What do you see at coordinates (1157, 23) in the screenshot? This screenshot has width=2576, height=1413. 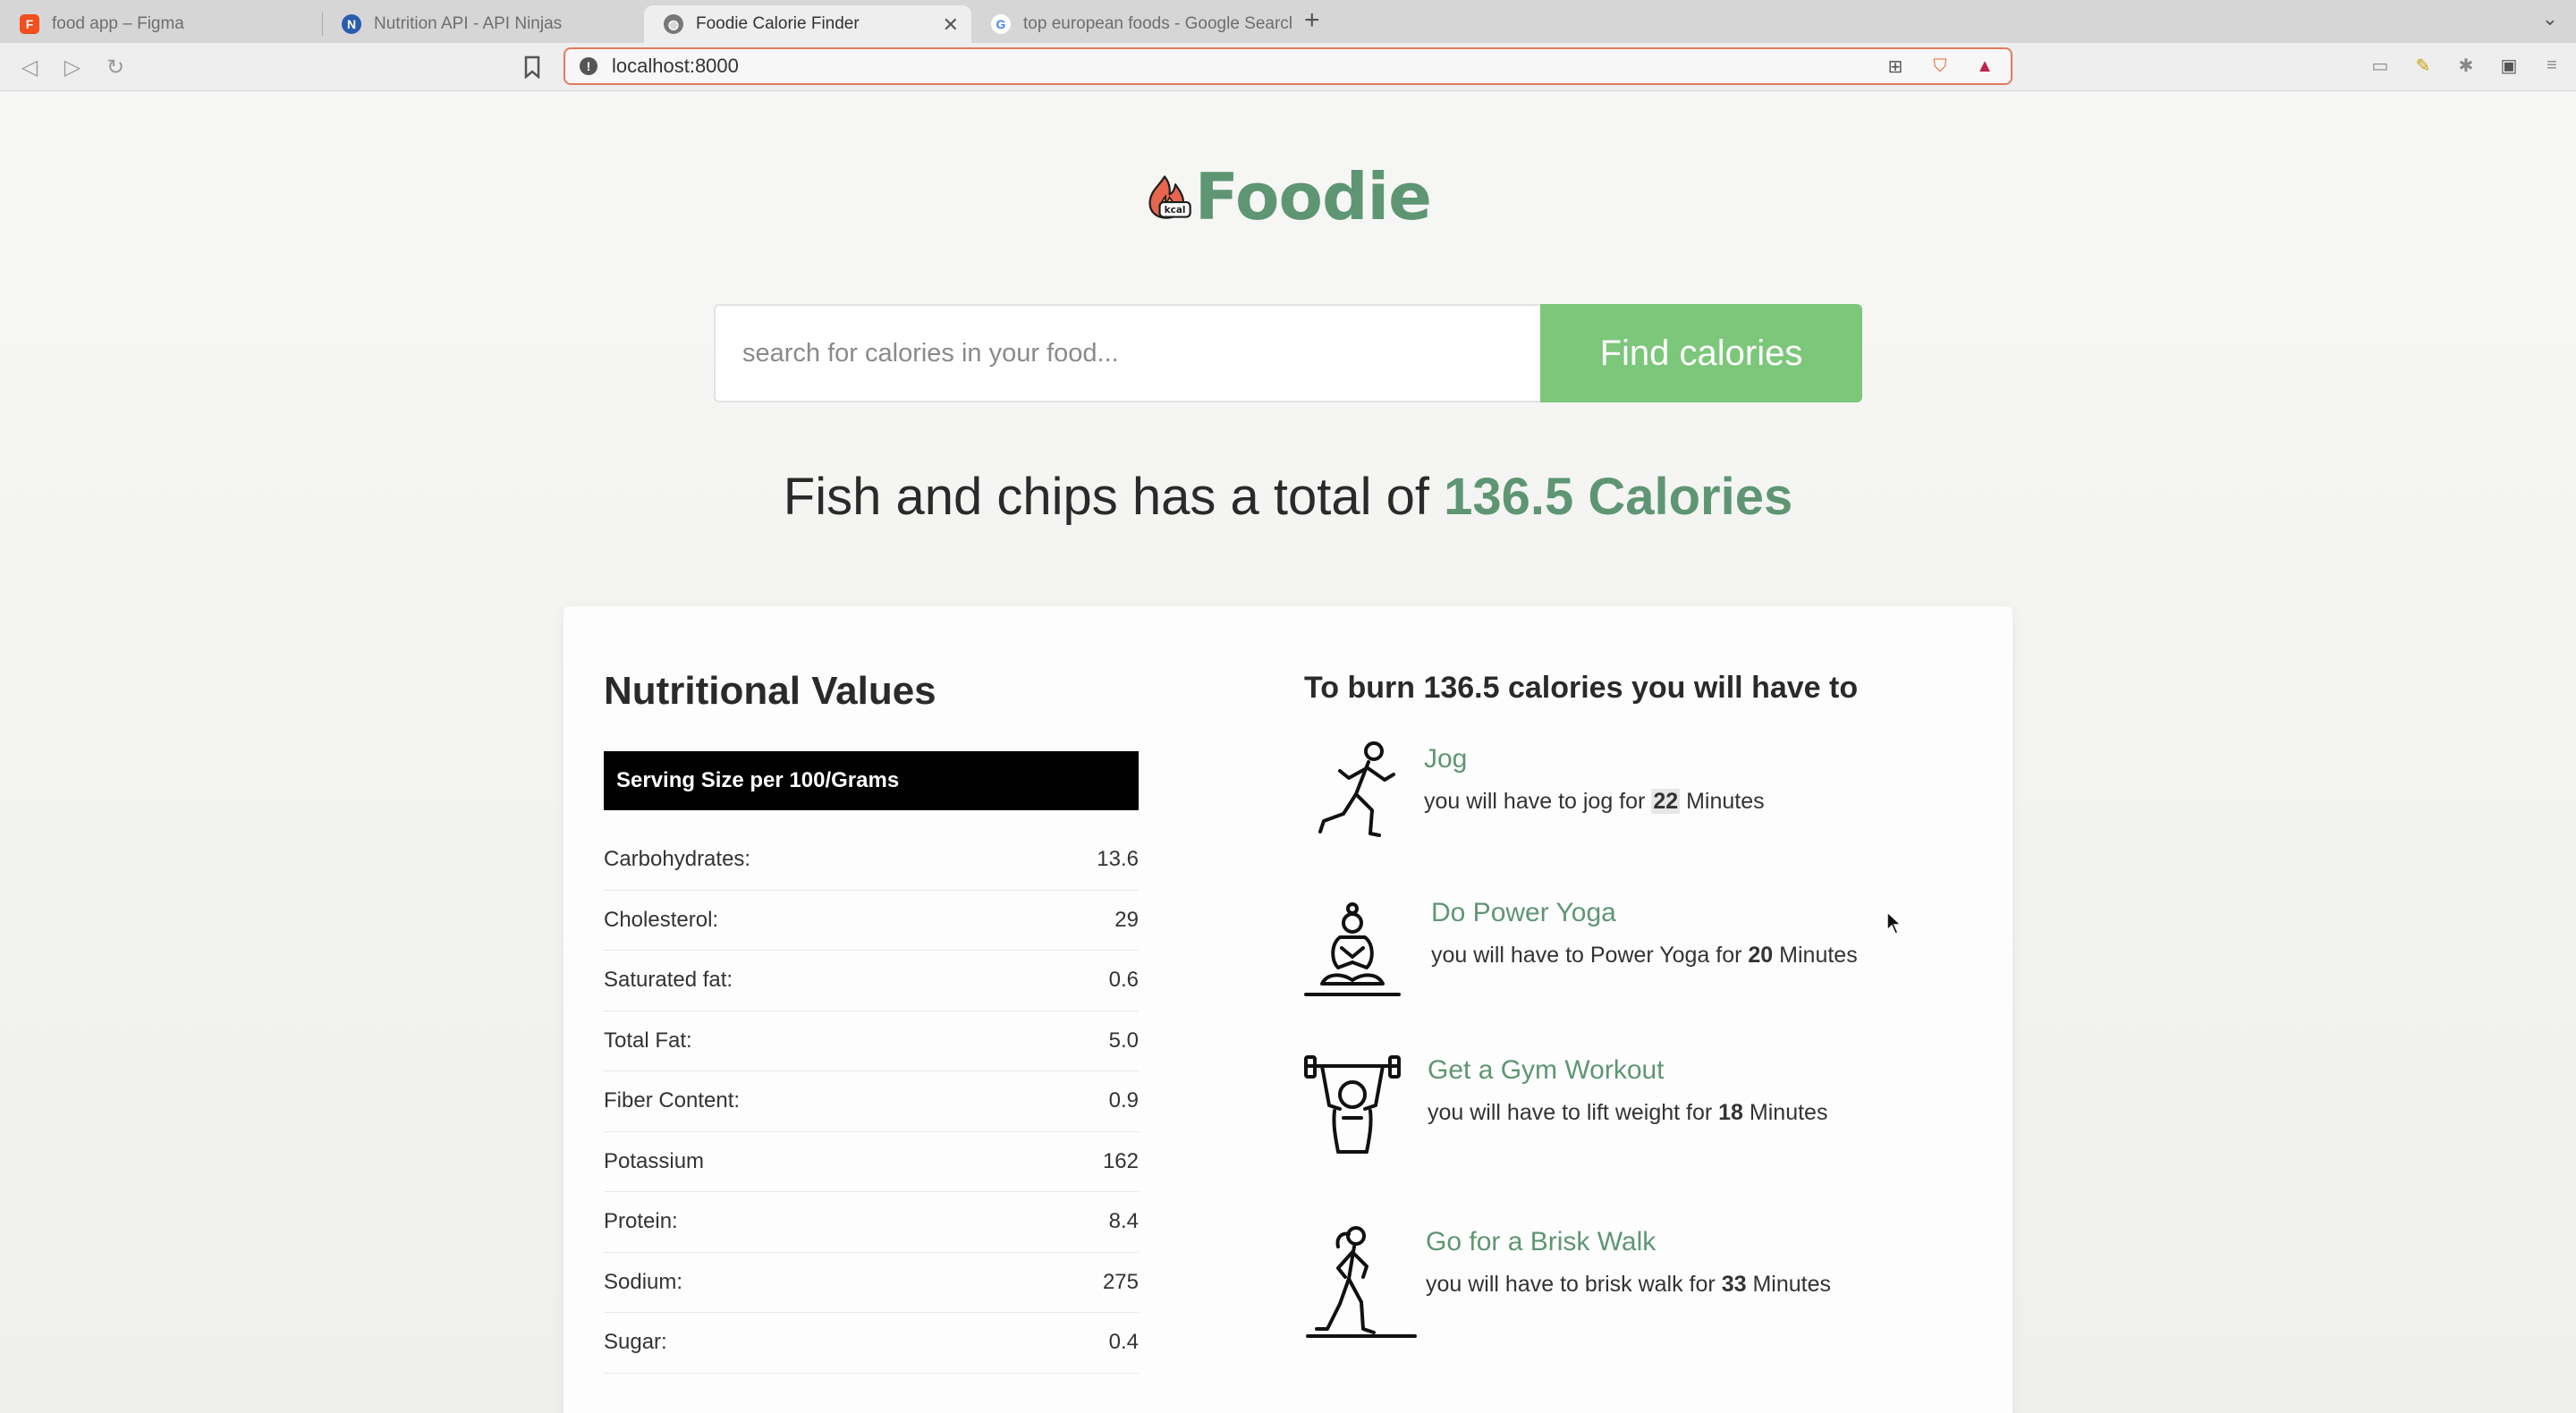 I see `tab-title: top european foods - Google Search` at bounding box center [1157, 23].